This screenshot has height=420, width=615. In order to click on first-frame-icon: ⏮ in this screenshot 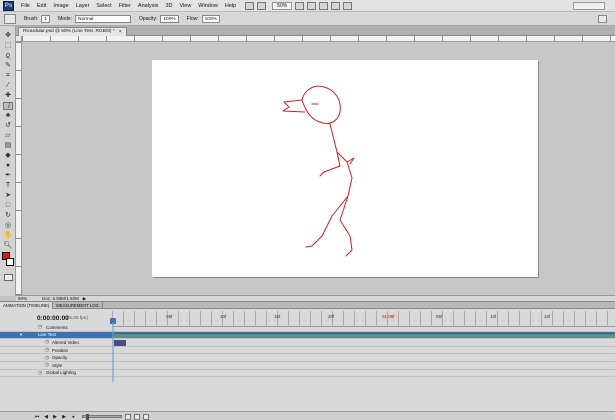, I will do `click(37, 417)`.